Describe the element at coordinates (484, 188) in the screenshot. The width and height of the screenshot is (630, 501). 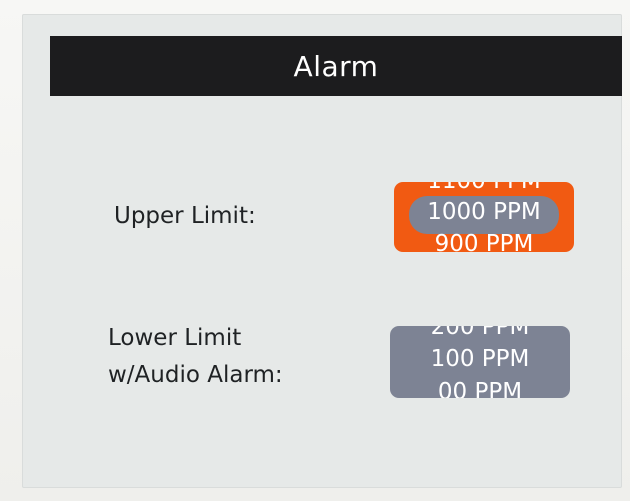
I see `picker-option-previous: 1100 PPM` at that location.